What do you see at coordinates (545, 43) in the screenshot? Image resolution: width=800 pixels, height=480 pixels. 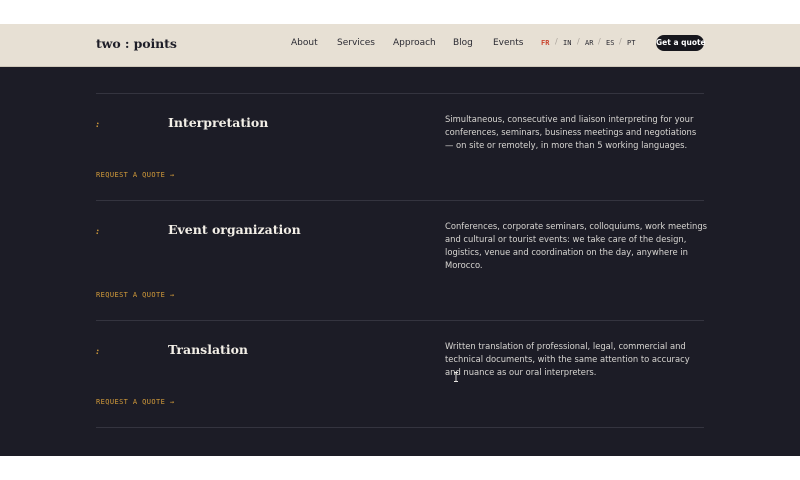 I see `lang-fr: FR` at bounding box center [545, 43].